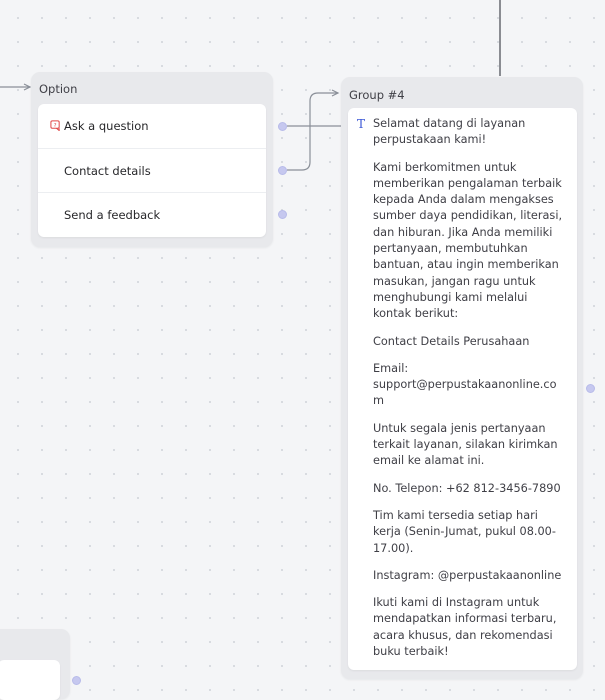 This screenshot has height=700, width=605. Describe the element at coordinates (465, 384) in the screenshot. I see `text-paragraph: Email: support@perpustakaanonline.com` at that location.